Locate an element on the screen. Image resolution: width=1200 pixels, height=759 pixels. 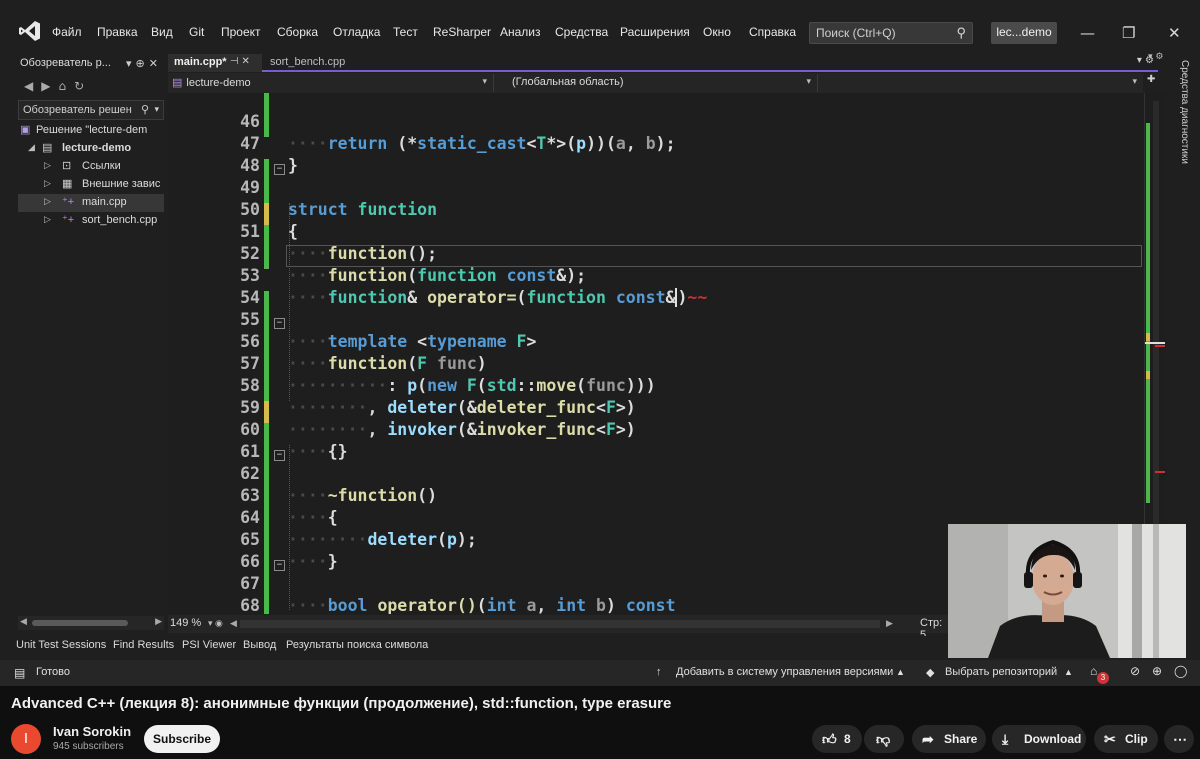
error-marker is located at coordinates (1160, 346).